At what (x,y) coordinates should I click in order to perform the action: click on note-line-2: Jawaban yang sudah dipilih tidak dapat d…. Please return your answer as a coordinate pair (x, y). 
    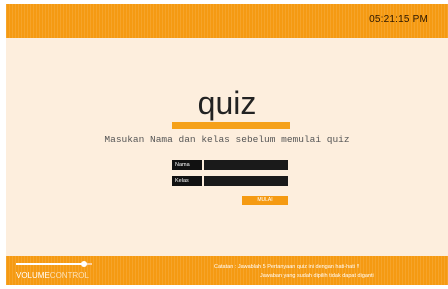
    Looking at the image, I should click on (317, 276).